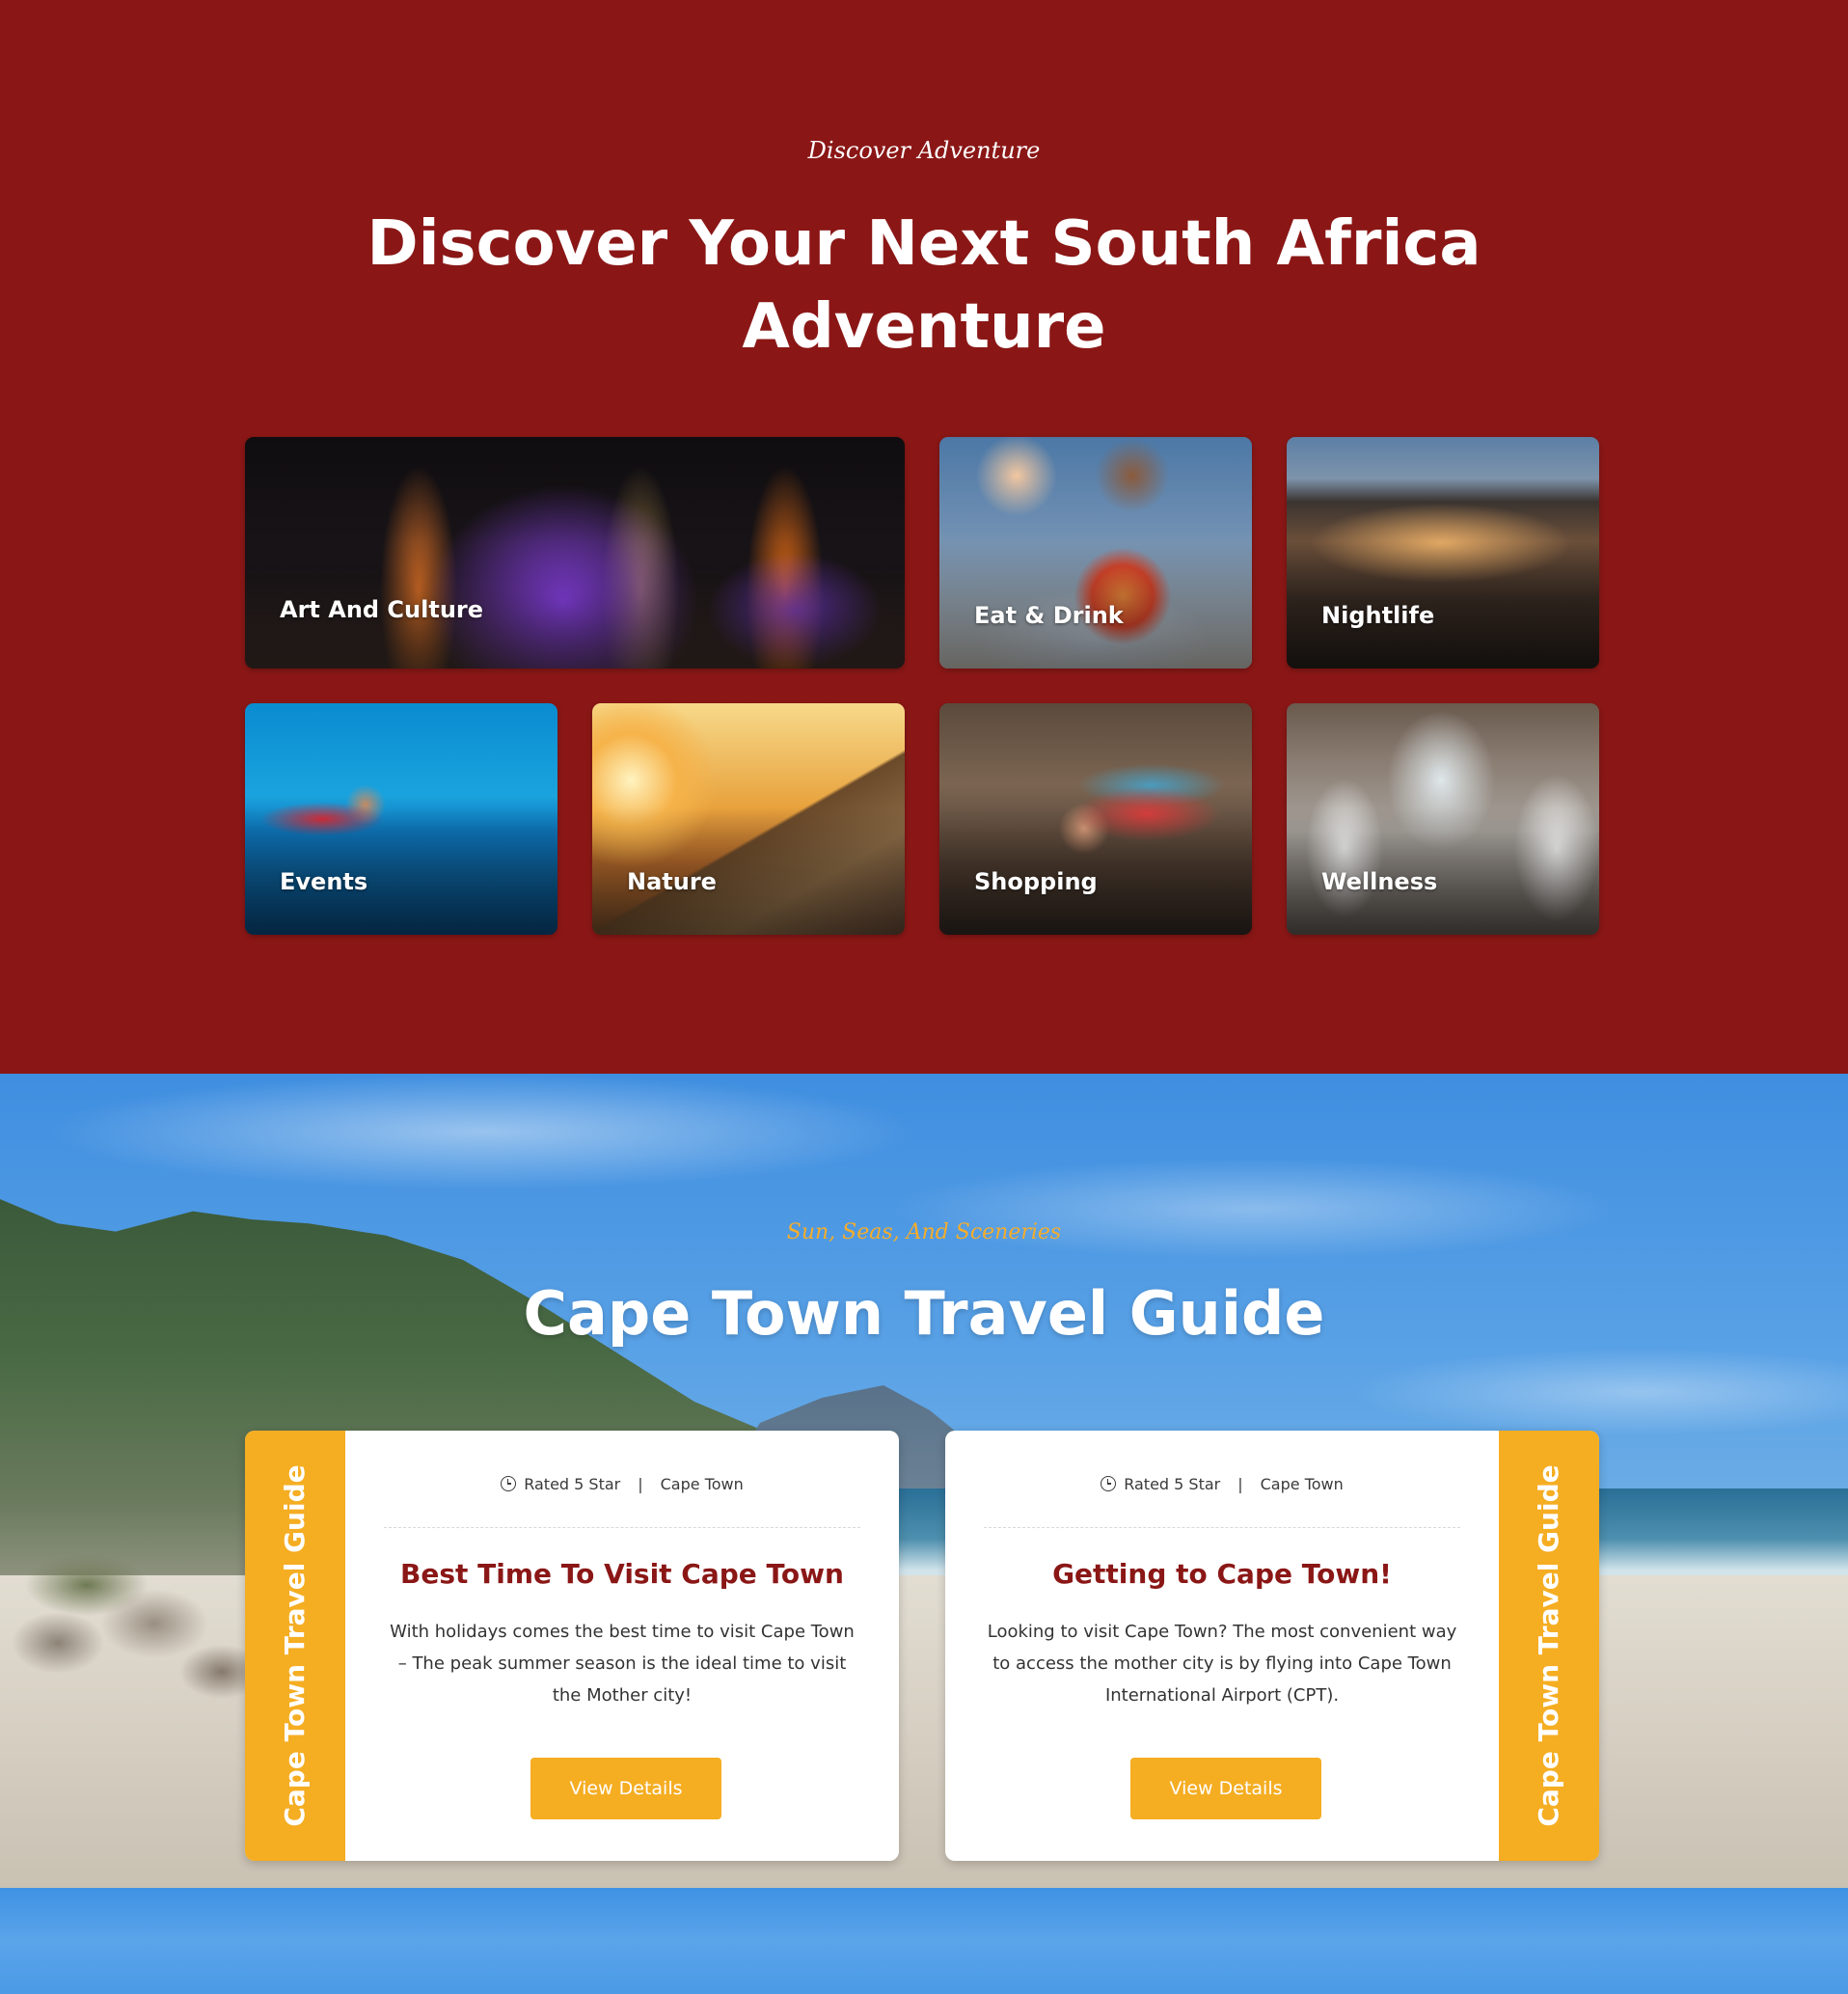  Describe the element at coordinates (924, 1232) in the screenshot. I see `guide-kicker: Sun, Seas, And Sceneries` at that location.